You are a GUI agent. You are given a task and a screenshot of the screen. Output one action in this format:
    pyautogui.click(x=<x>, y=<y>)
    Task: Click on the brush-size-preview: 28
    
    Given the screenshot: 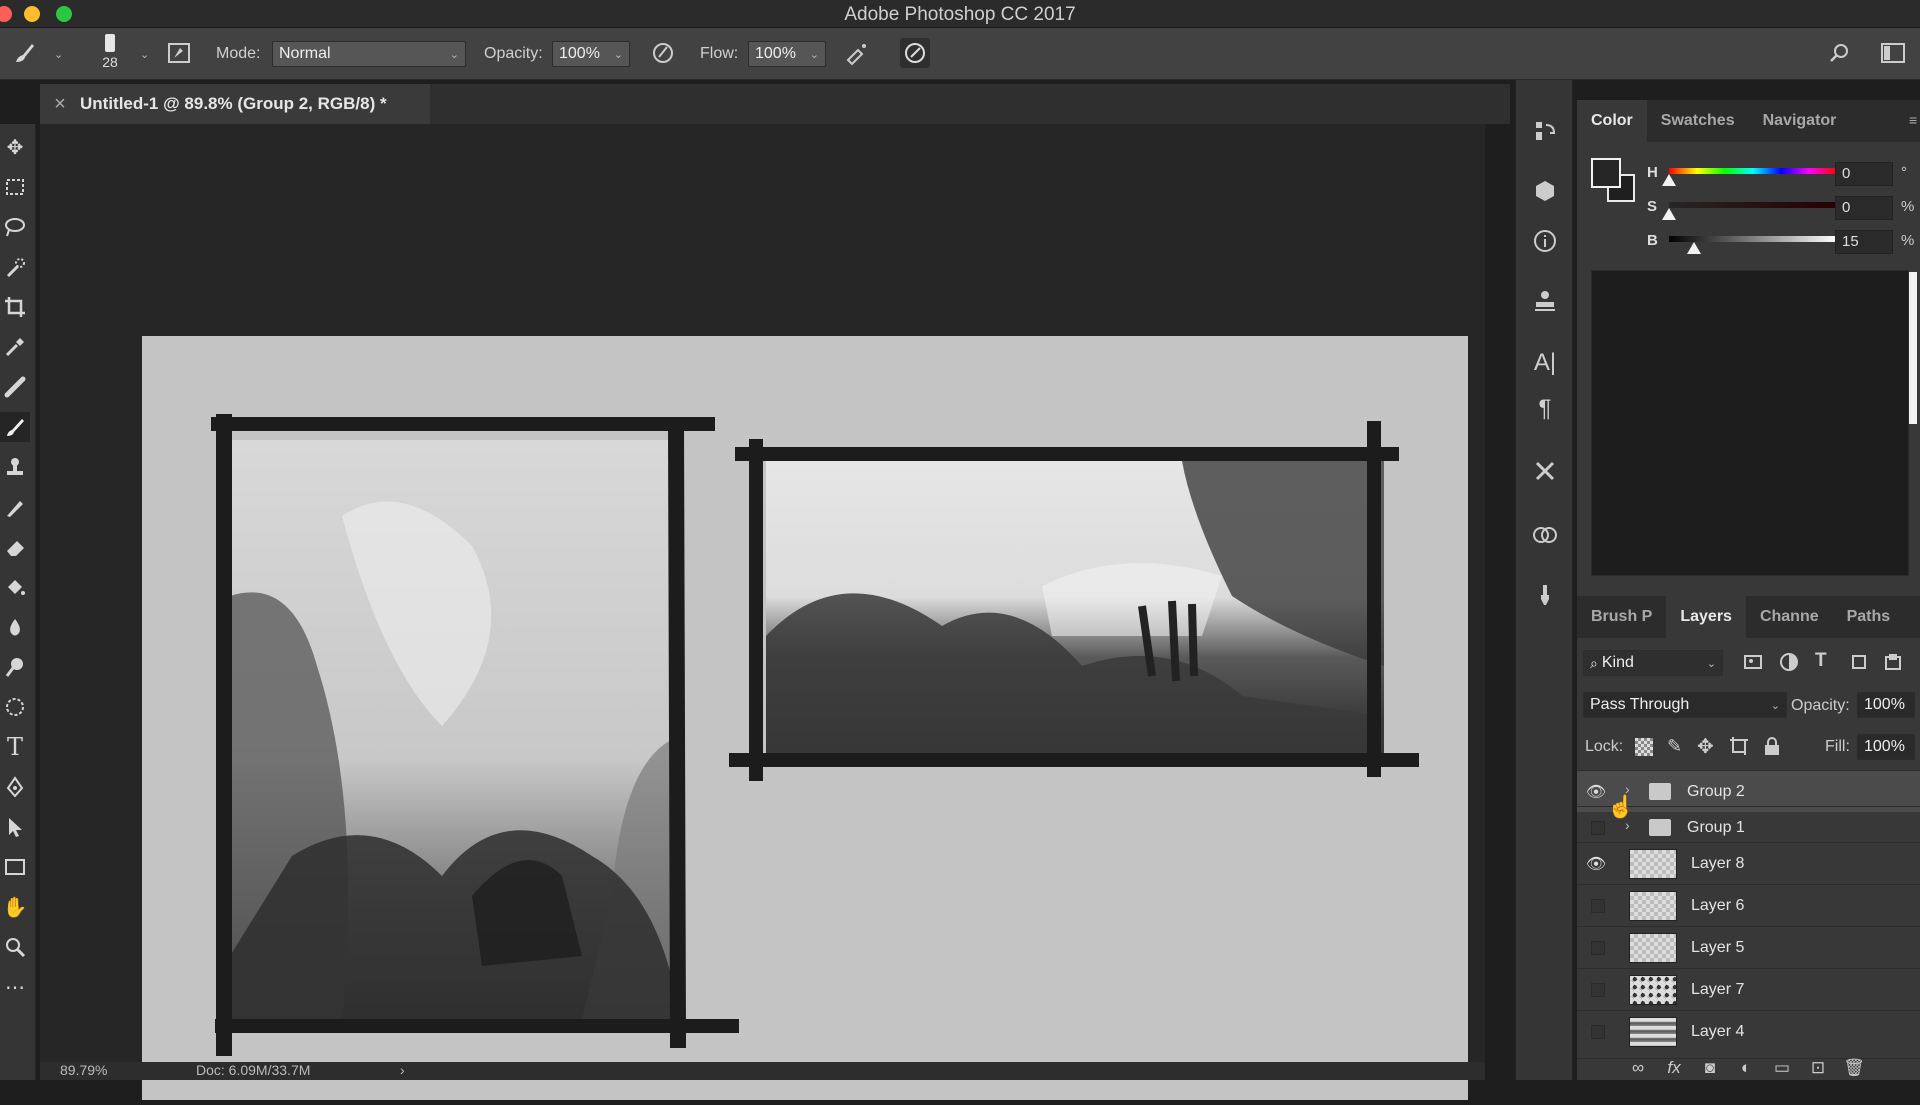 What is the action you would take?
    pyautogui.click(x=110, y=55)
    